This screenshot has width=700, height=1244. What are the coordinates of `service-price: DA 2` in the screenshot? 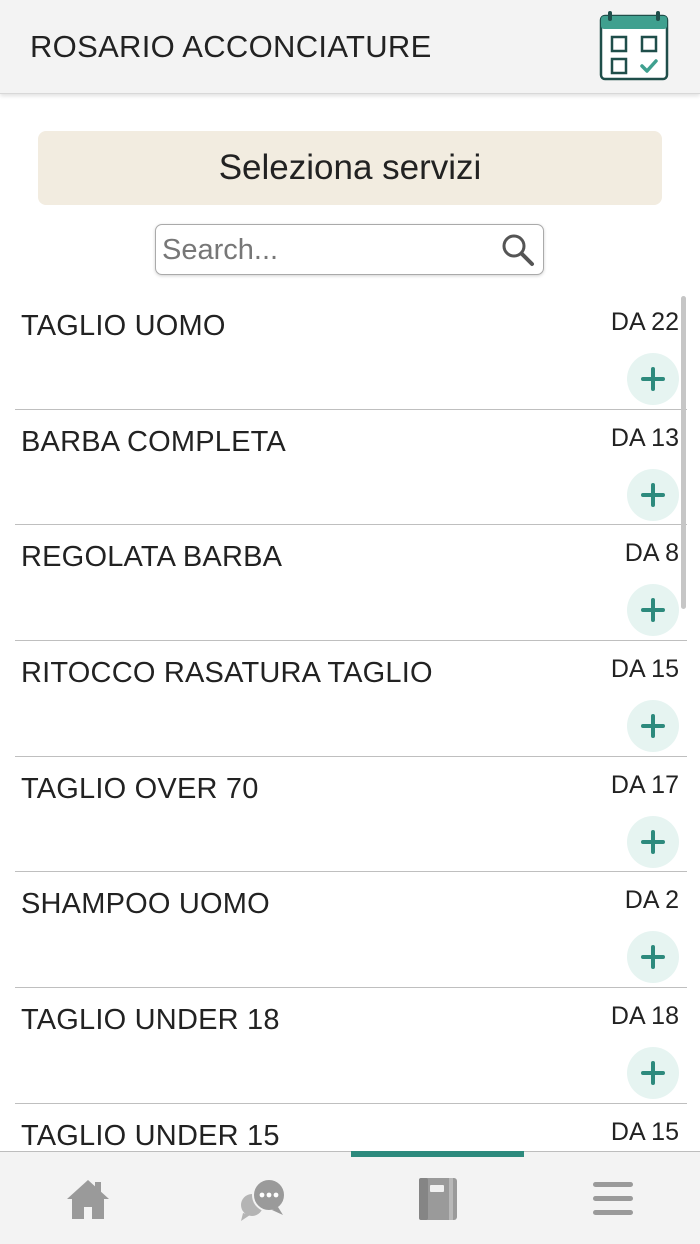 It's located at (651, 900).